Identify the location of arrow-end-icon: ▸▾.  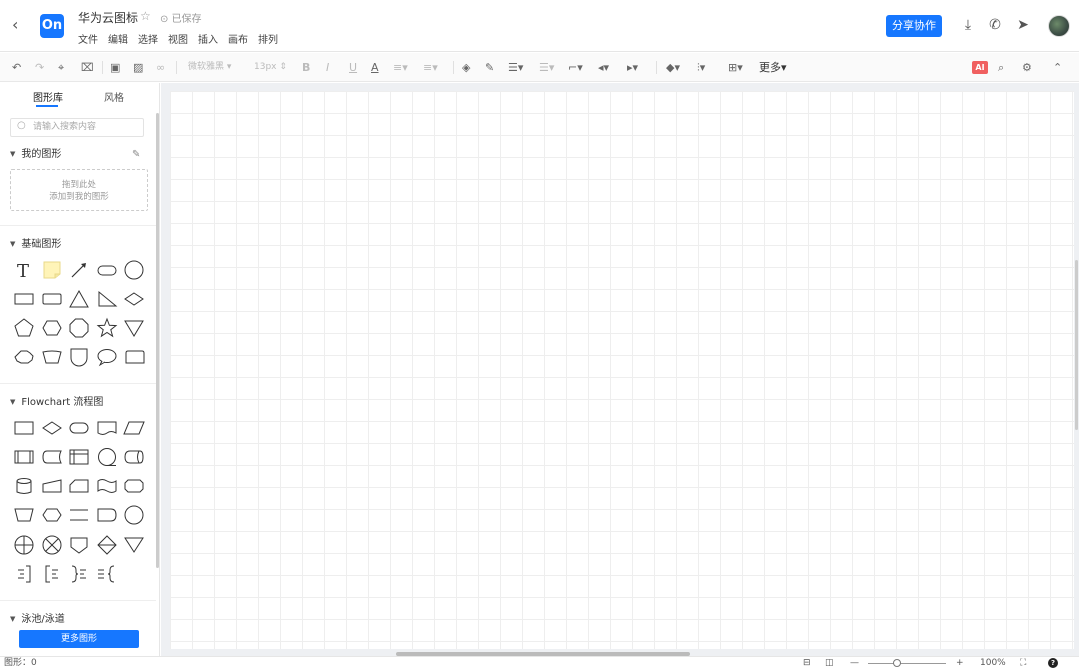
(632, 67).